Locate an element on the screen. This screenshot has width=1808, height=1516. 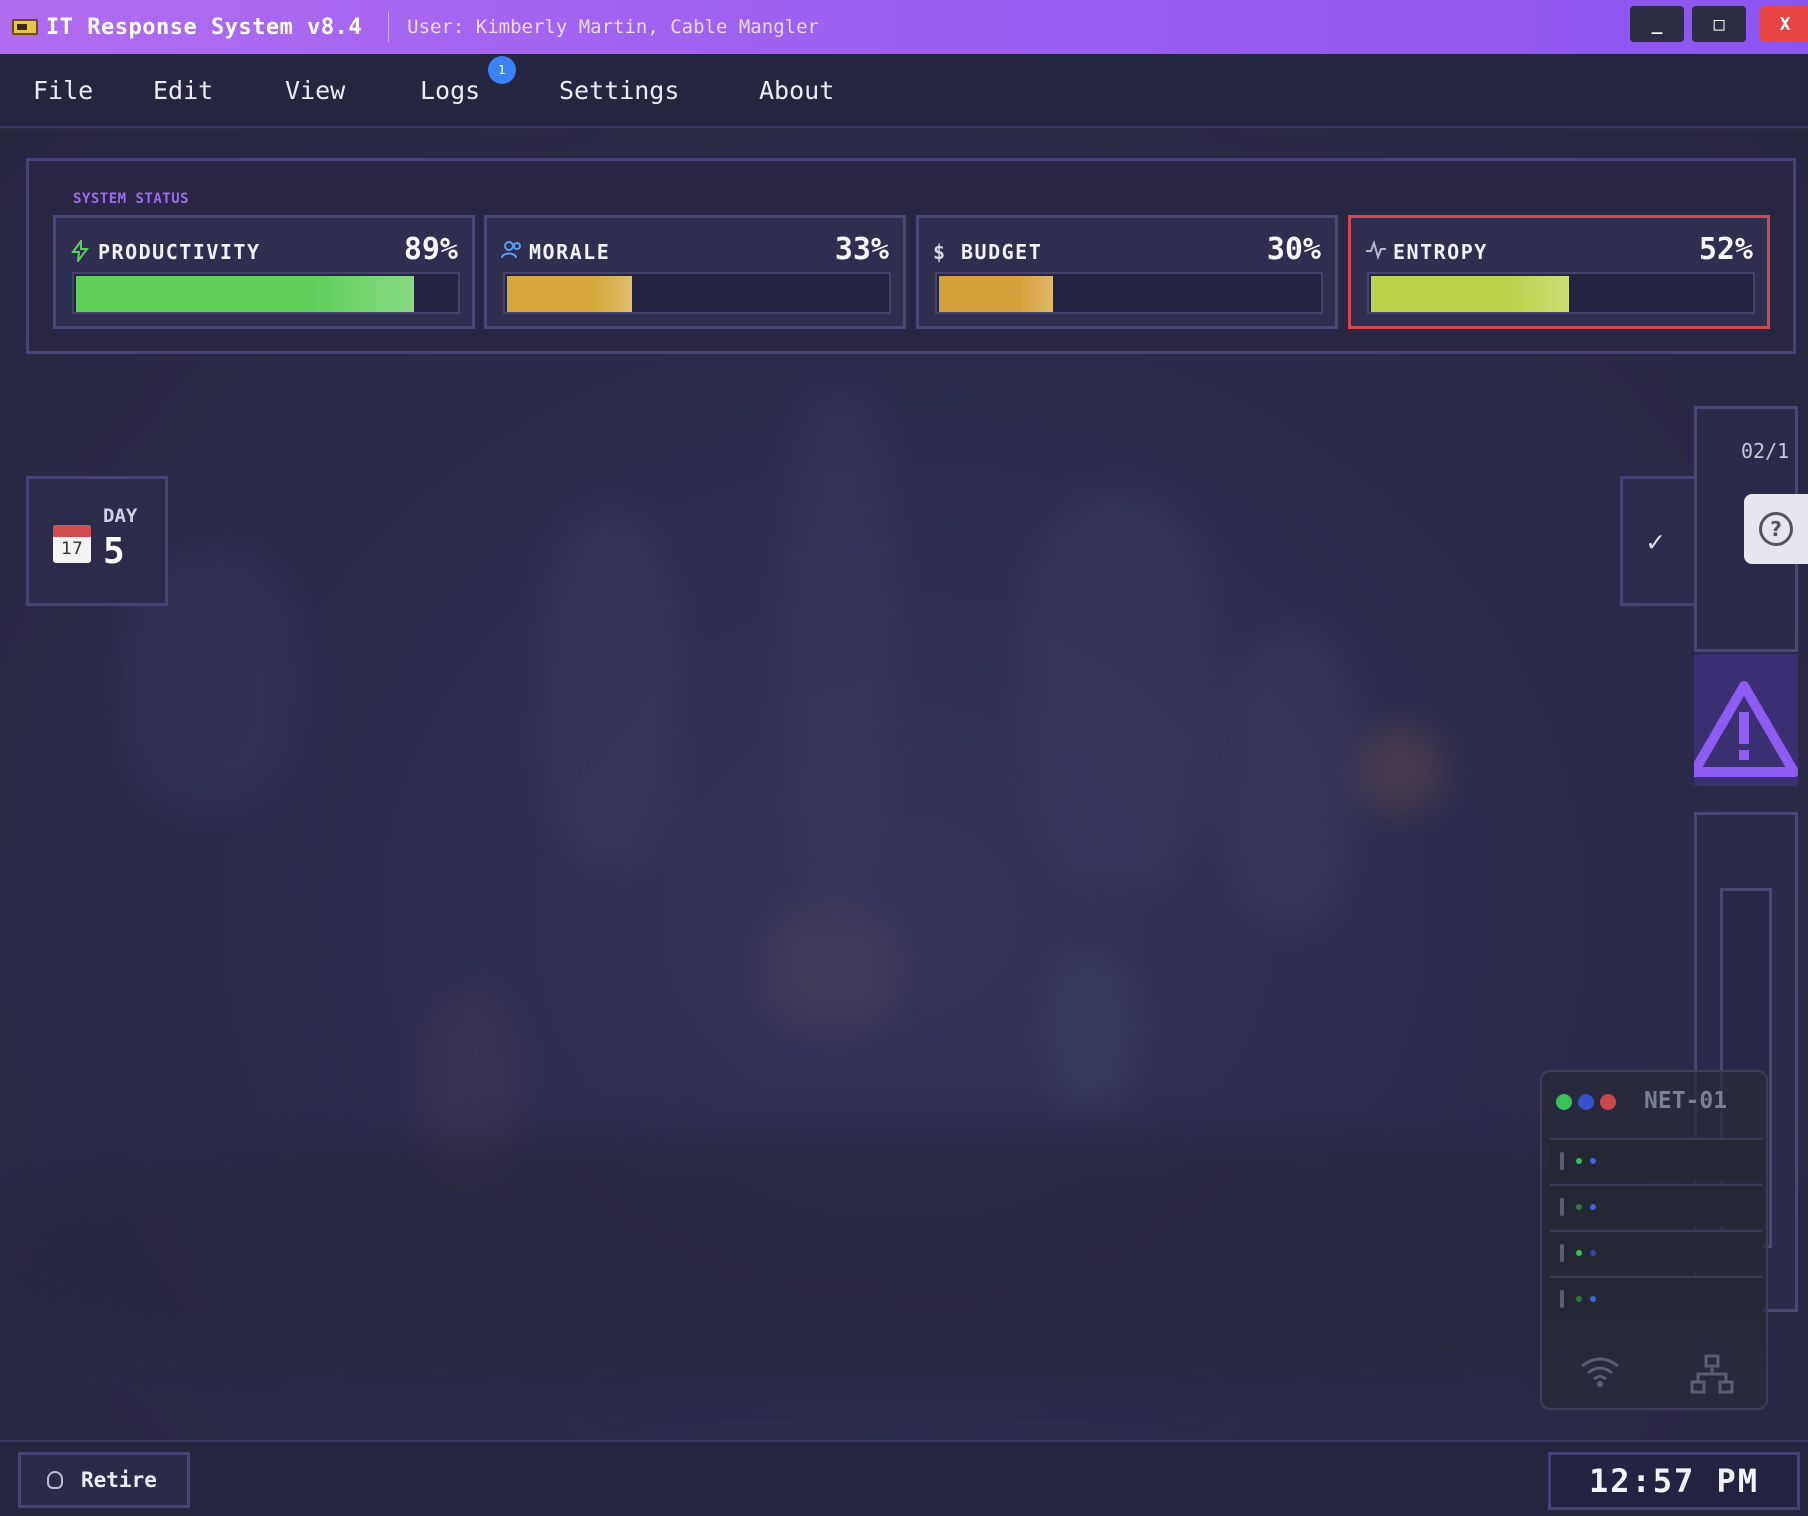
stat-value: 30% is located at coordinates (1293, 249).